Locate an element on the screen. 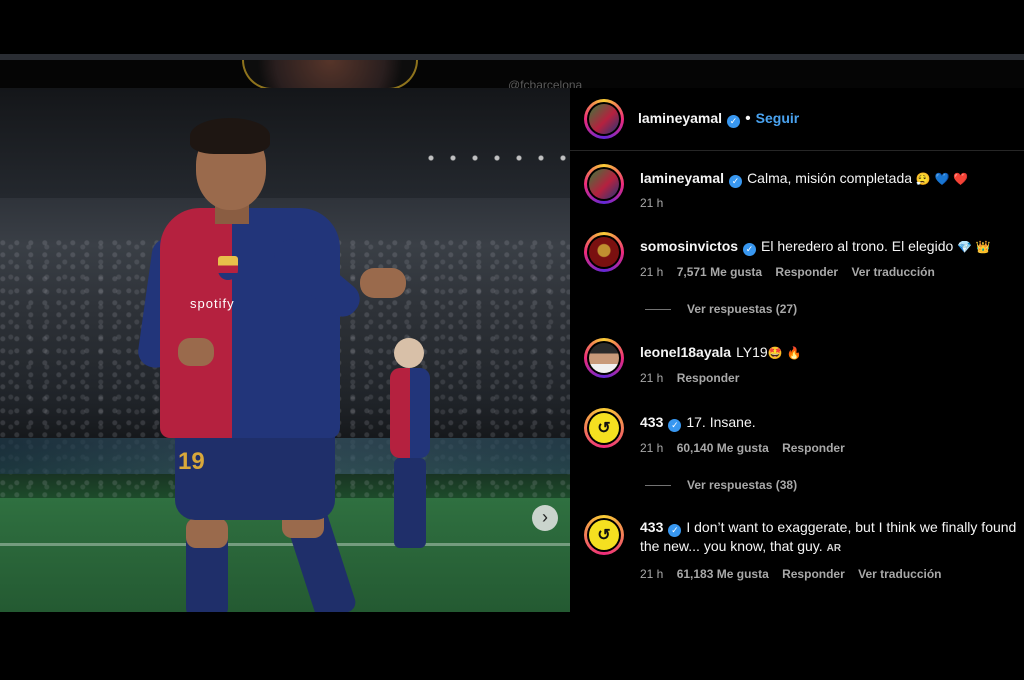 This screenshot has width=1024, height=680. comment-text-line: leonel18ayala LY19🤩 🔥 is located at coordinates (720, 353).